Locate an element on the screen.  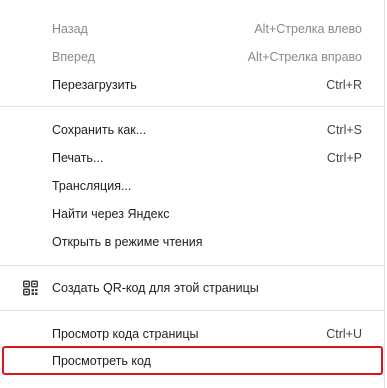
menu-item-shortcut: Ctrl+R is located at coordinates (344, 85).